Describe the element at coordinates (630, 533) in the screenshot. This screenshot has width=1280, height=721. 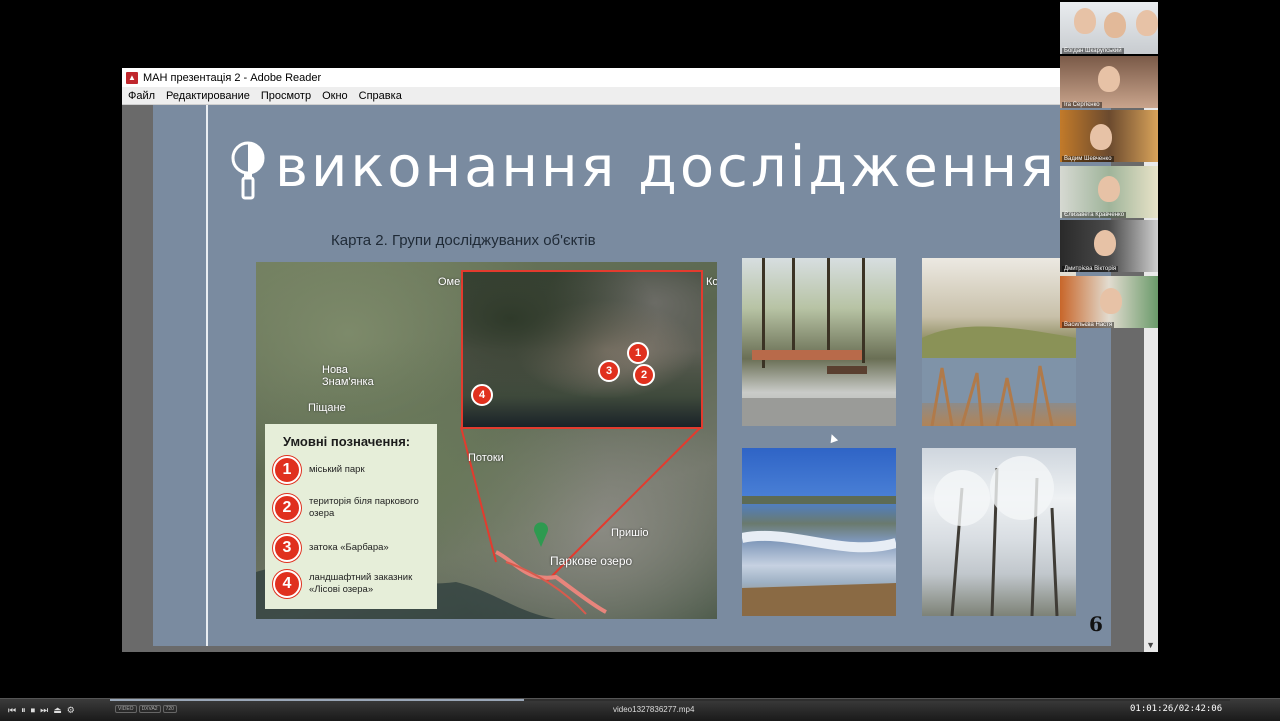
I see `map-place-label: Пришіо` at that location.